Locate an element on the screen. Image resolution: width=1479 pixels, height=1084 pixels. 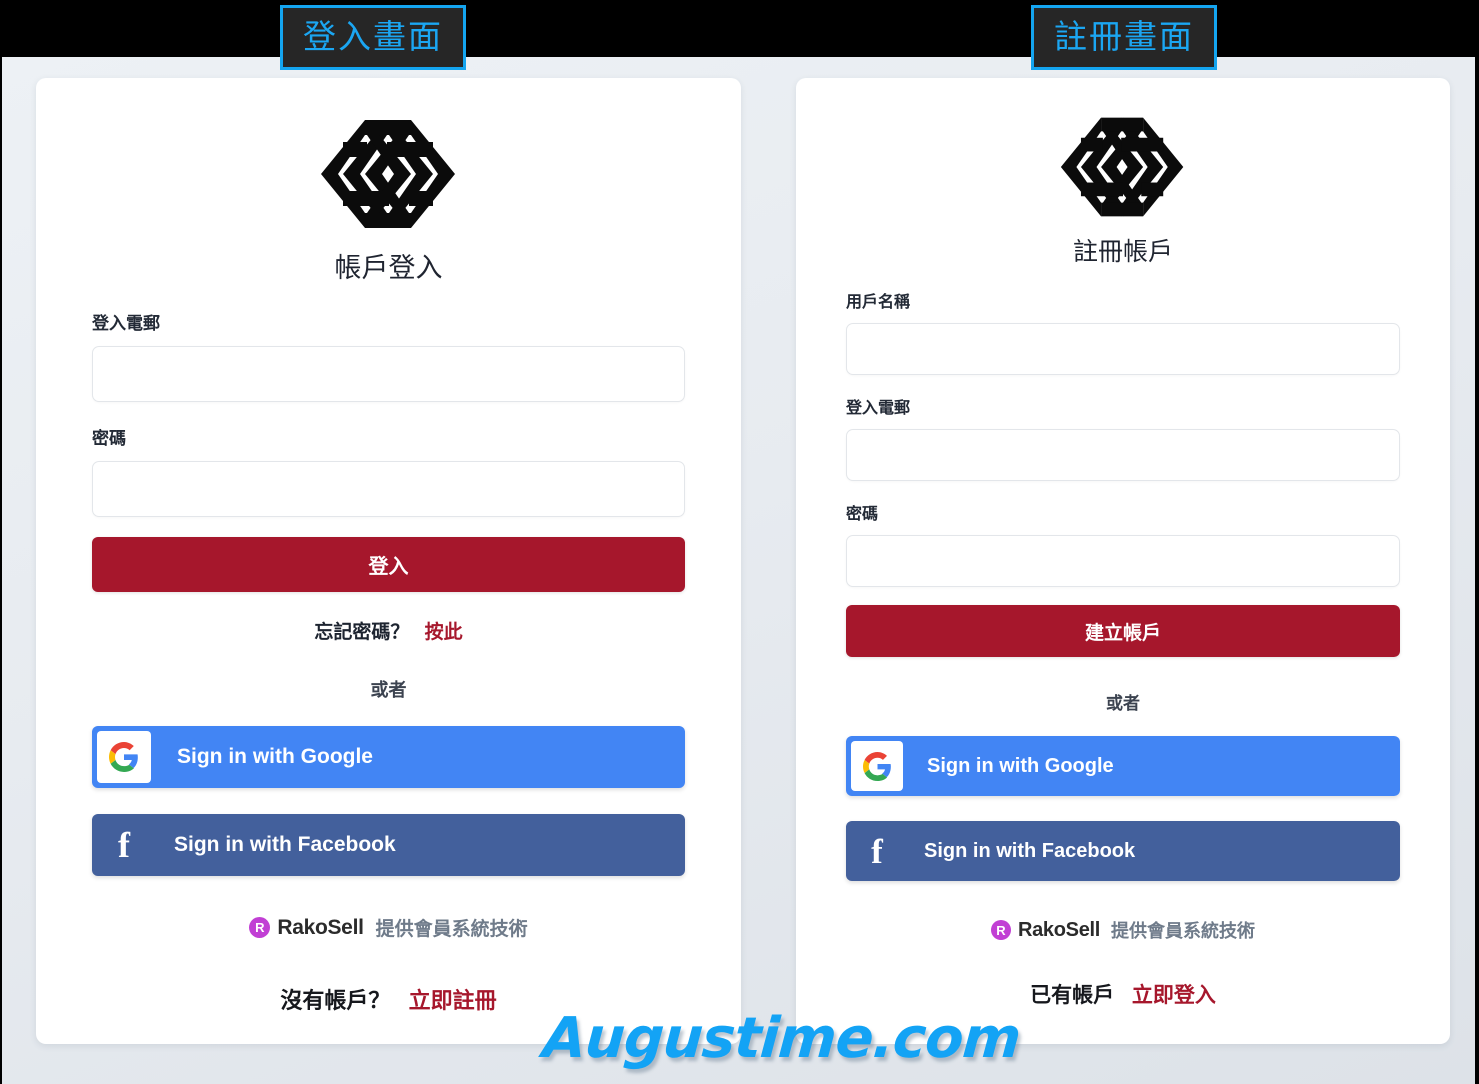
register-facebook-button: f Sign in with Facebook is located at coordinates (1123, 851).